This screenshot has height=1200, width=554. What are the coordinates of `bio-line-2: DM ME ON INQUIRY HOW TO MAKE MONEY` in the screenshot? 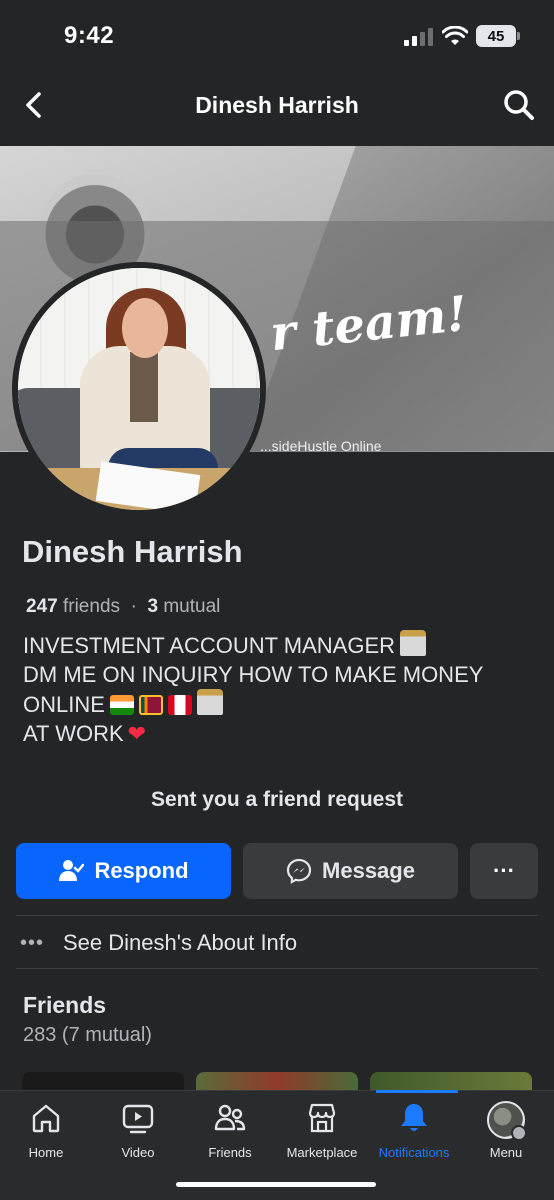 It's located at (253, 674).